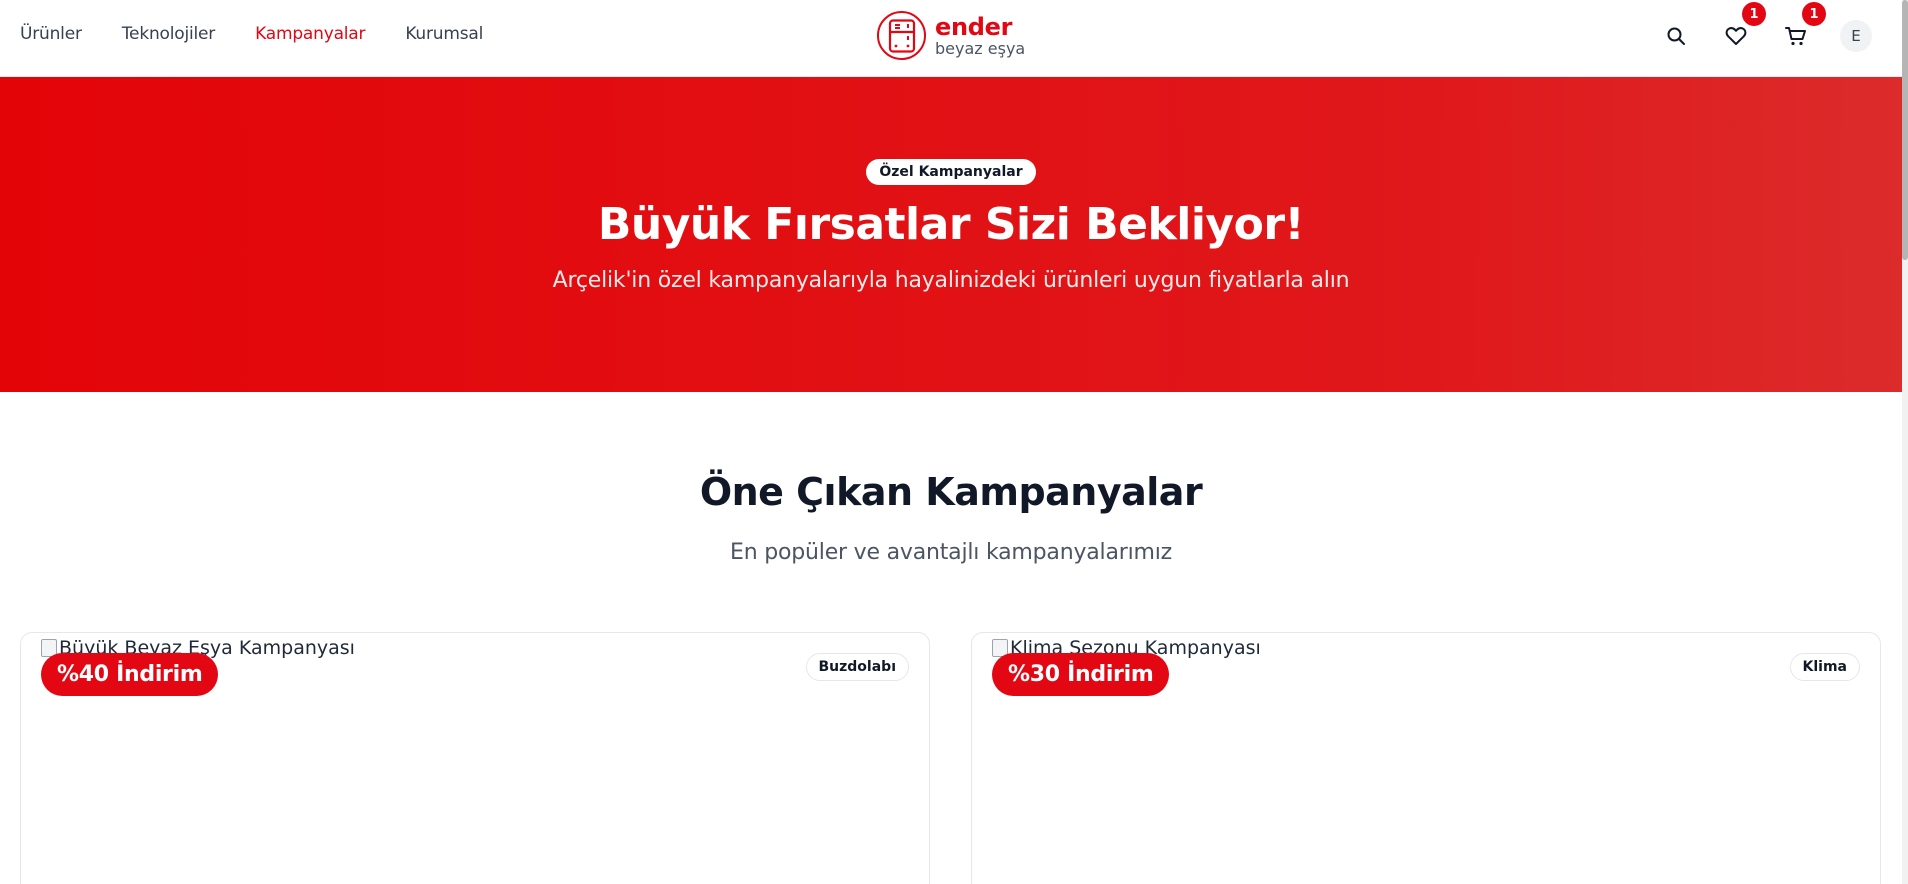 The width and height of the screenshot is (1908, 884). I want to click on logo-subtitle: beyaz eşya, so click(980, 48).